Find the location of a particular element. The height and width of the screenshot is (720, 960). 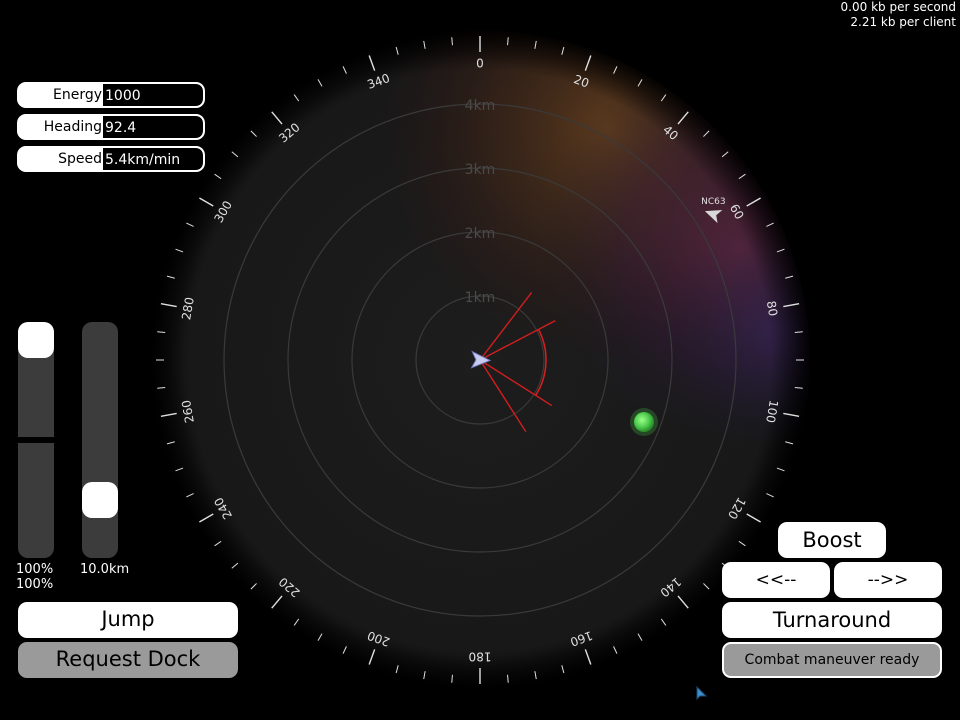

combat-maneuver-button: Combat maneuver ready is located at coordinates (832, 660).